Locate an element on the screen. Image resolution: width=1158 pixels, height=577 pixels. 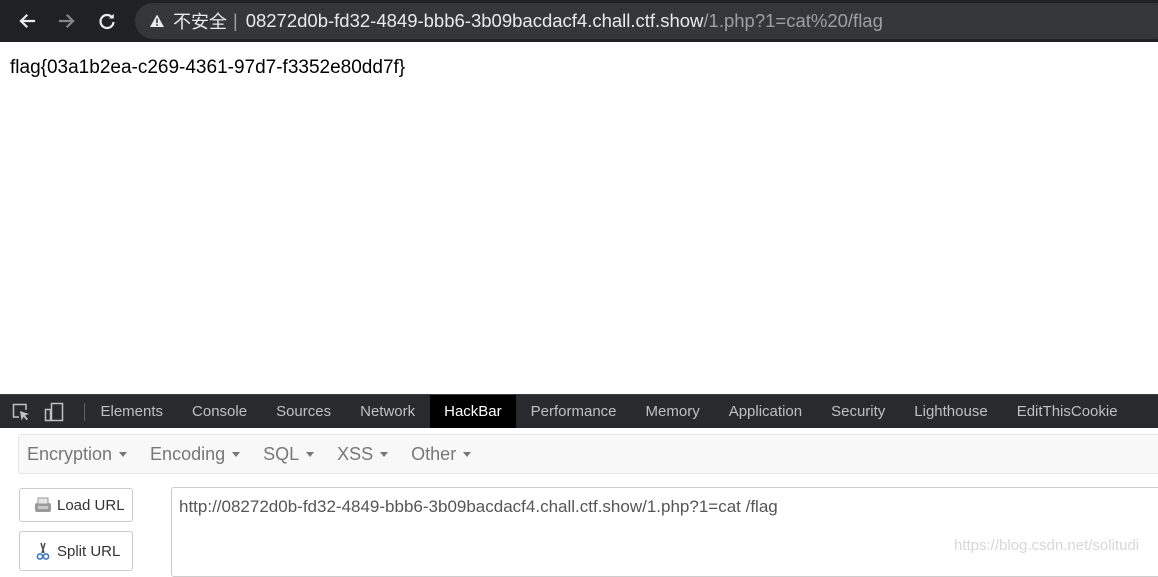
menu-sql-label: SQL is located at coordinates (281, 453).